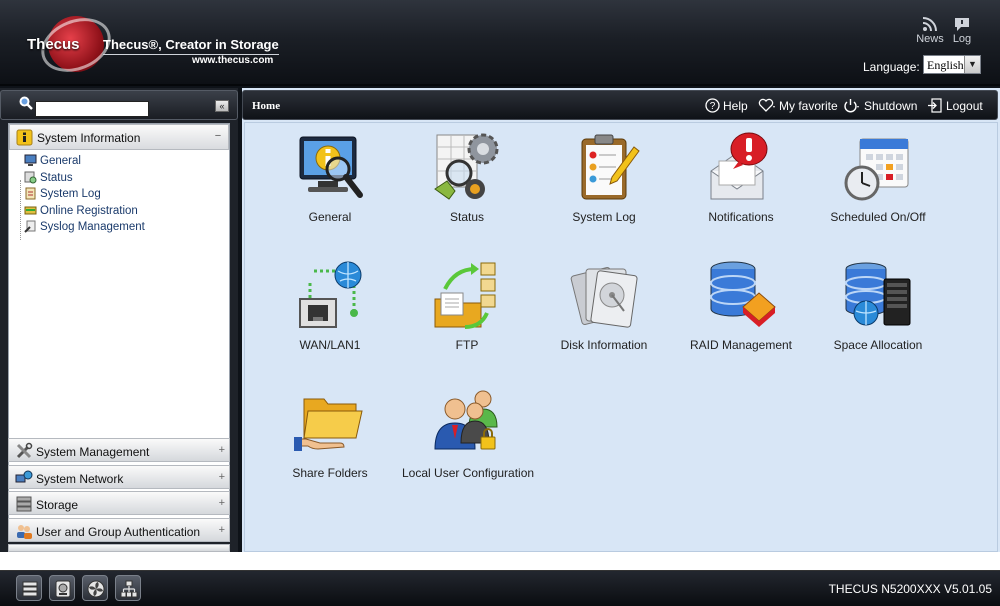 This screenshot has width=1000, height=606. Describe the element at coordinates (851, 106) in the screenshot. I see `power-icon` at that location.